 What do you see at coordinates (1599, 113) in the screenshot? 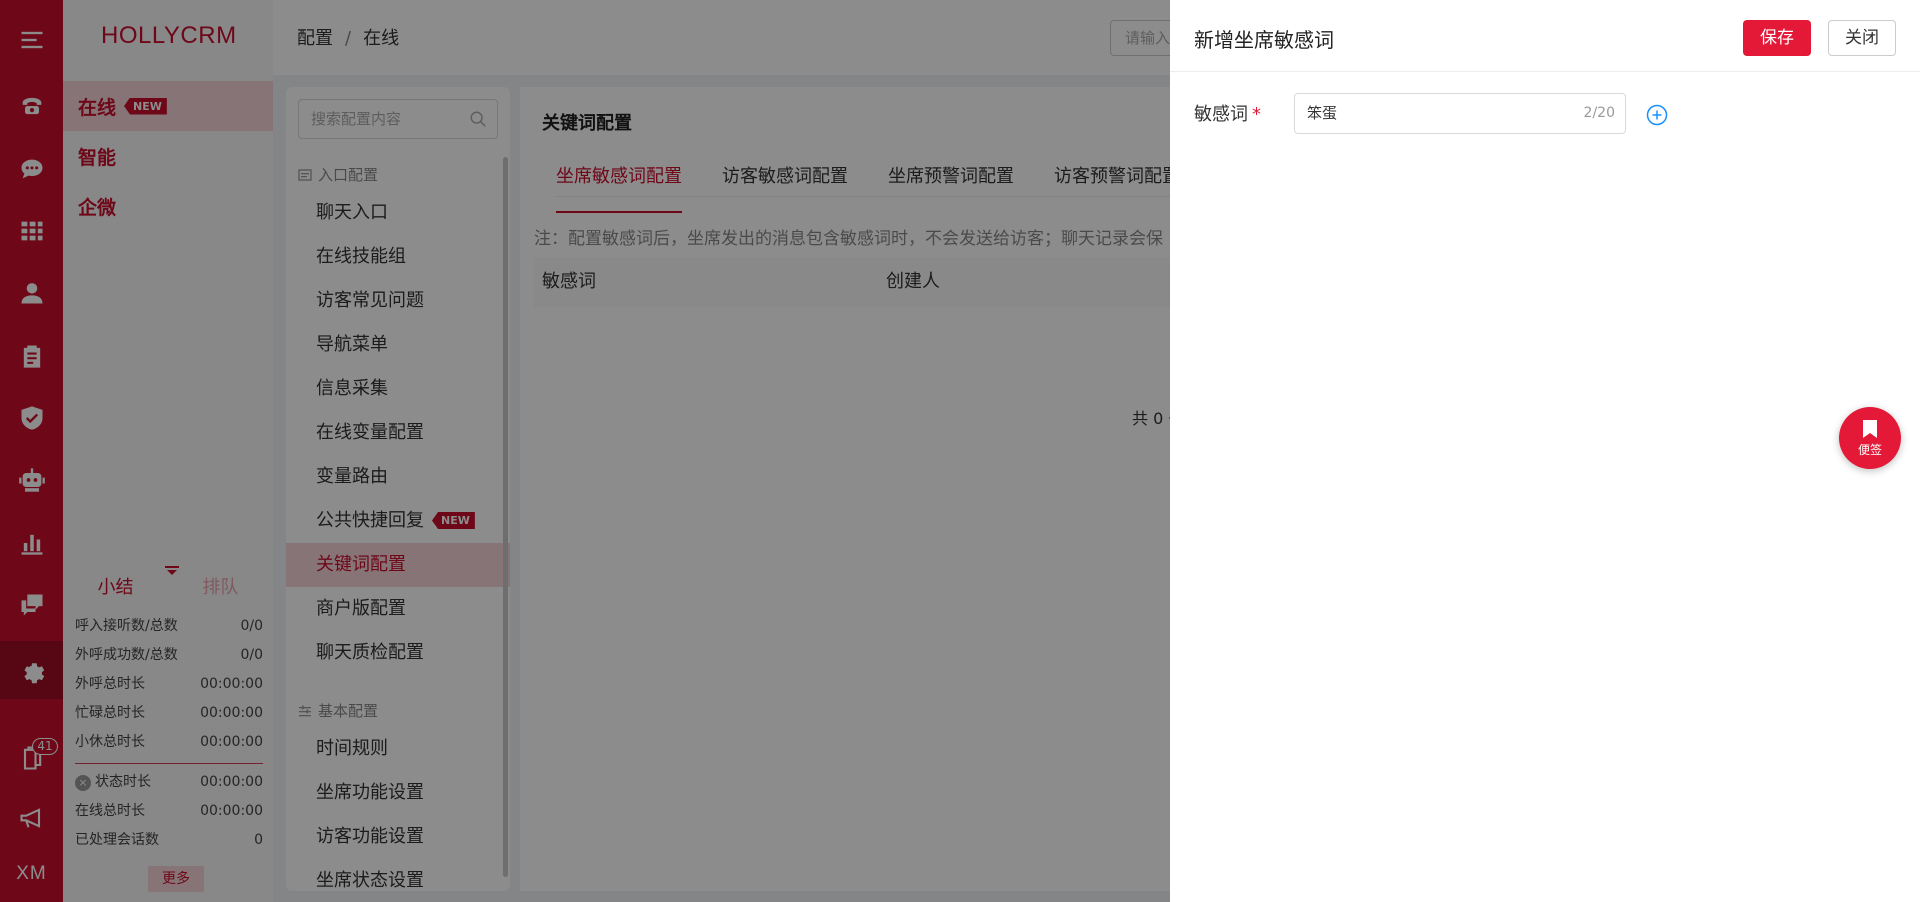
I see `char-count: 2/20` at bounding box center [1599, 113].